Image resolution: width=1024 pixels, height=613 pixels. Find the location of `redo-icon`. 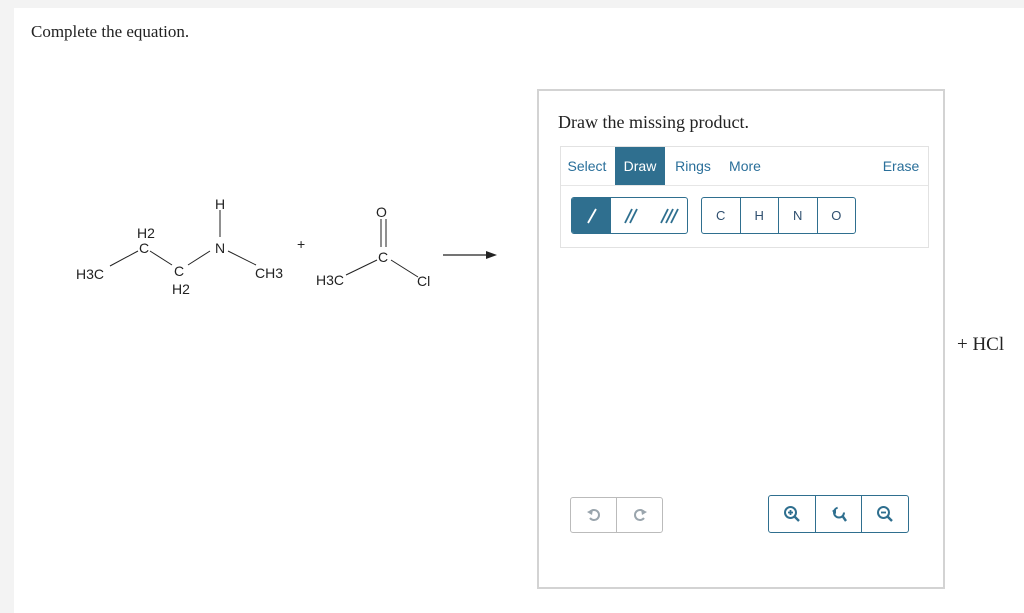

redo-icon is located at coordinates (640, 515).